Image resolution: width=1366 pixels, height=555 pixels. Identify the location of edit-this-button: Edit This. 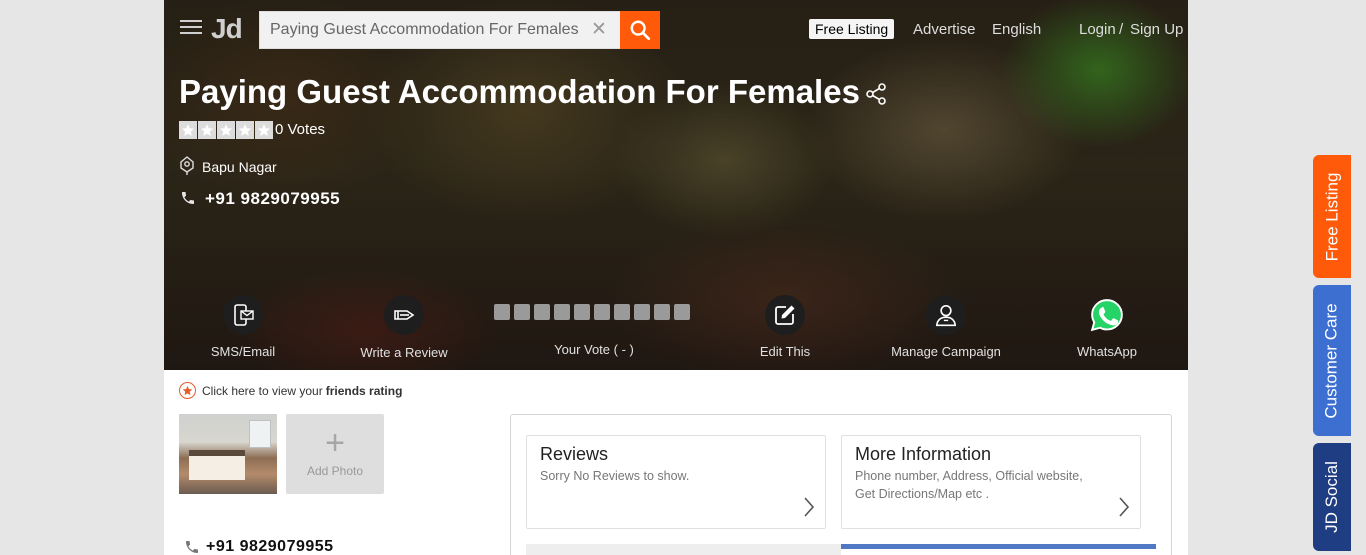
(785, 327).